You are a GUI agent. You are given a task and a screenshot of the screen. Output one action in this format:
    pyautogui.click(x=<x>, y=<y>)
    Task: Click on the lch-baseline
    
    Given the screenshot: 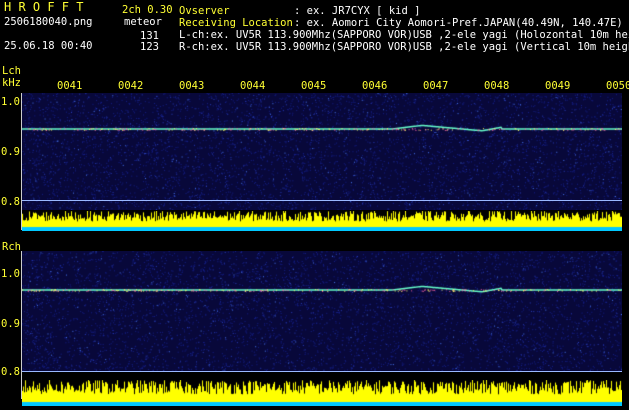 What is the action you would take?
    pyautogui.click(x=322, y=200)
    